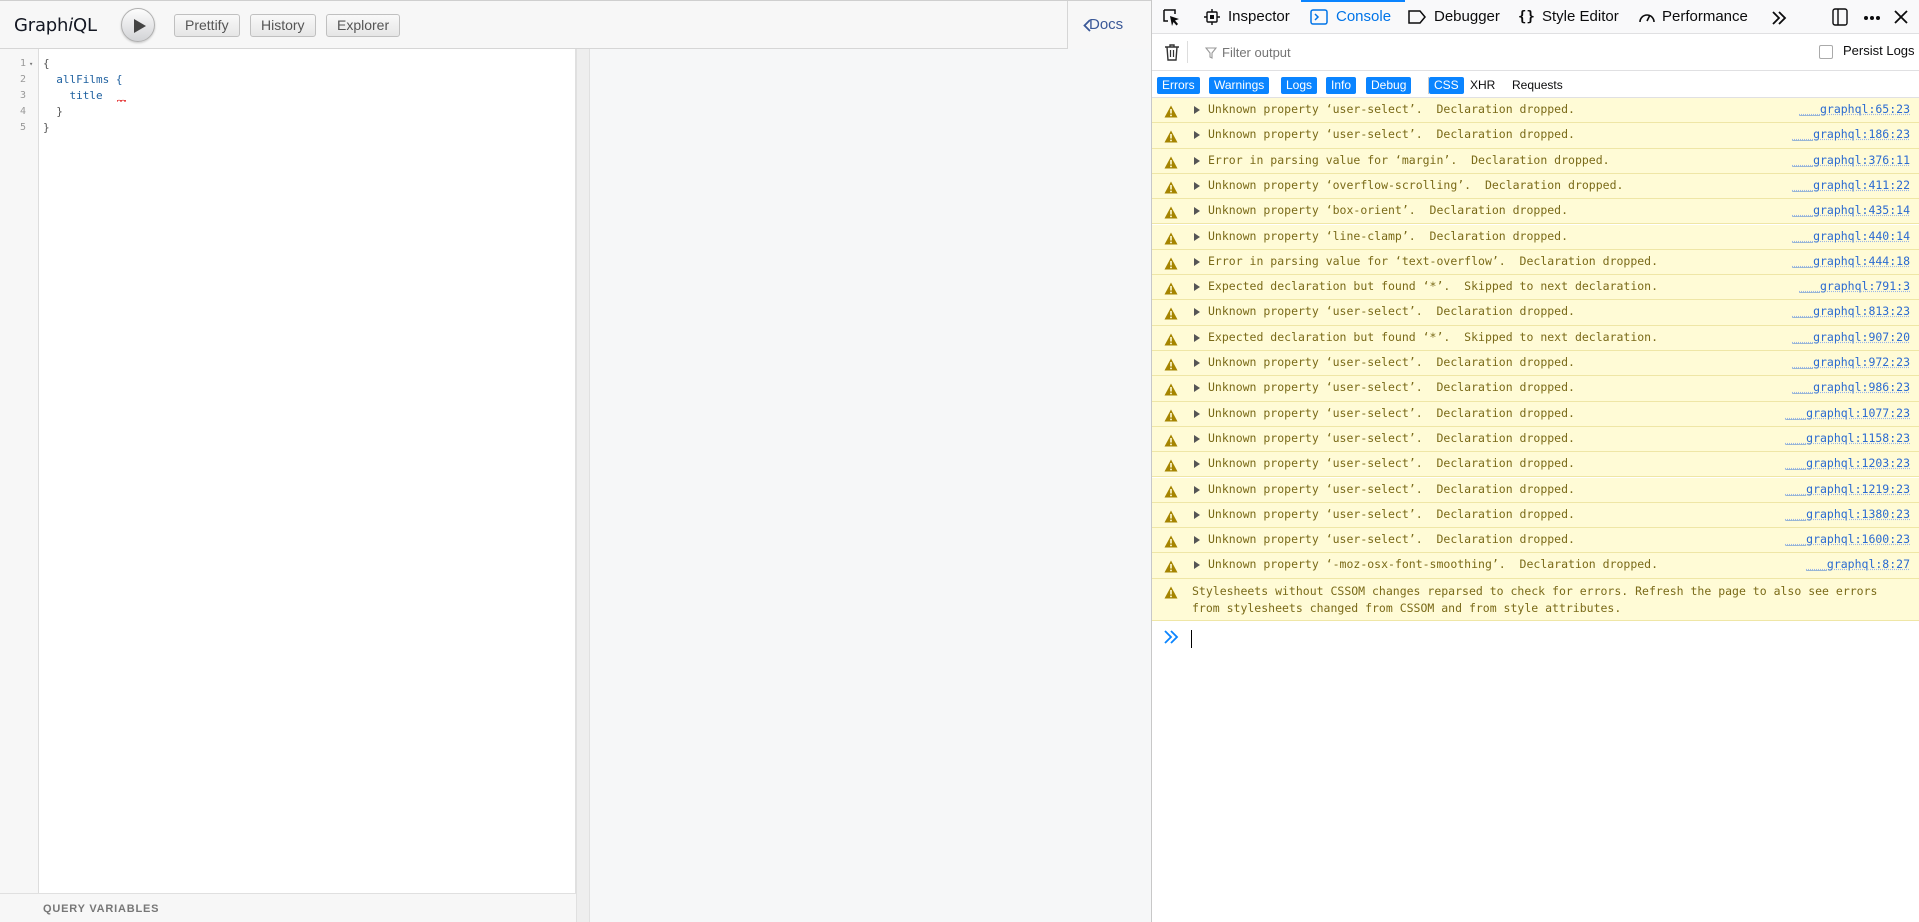 The width and height of the screenshot is (1919, 922). What do you see at coordinates (583, 485) in the screenshot?
I see `pane-resize-handle` at bounding box center [583, 485].